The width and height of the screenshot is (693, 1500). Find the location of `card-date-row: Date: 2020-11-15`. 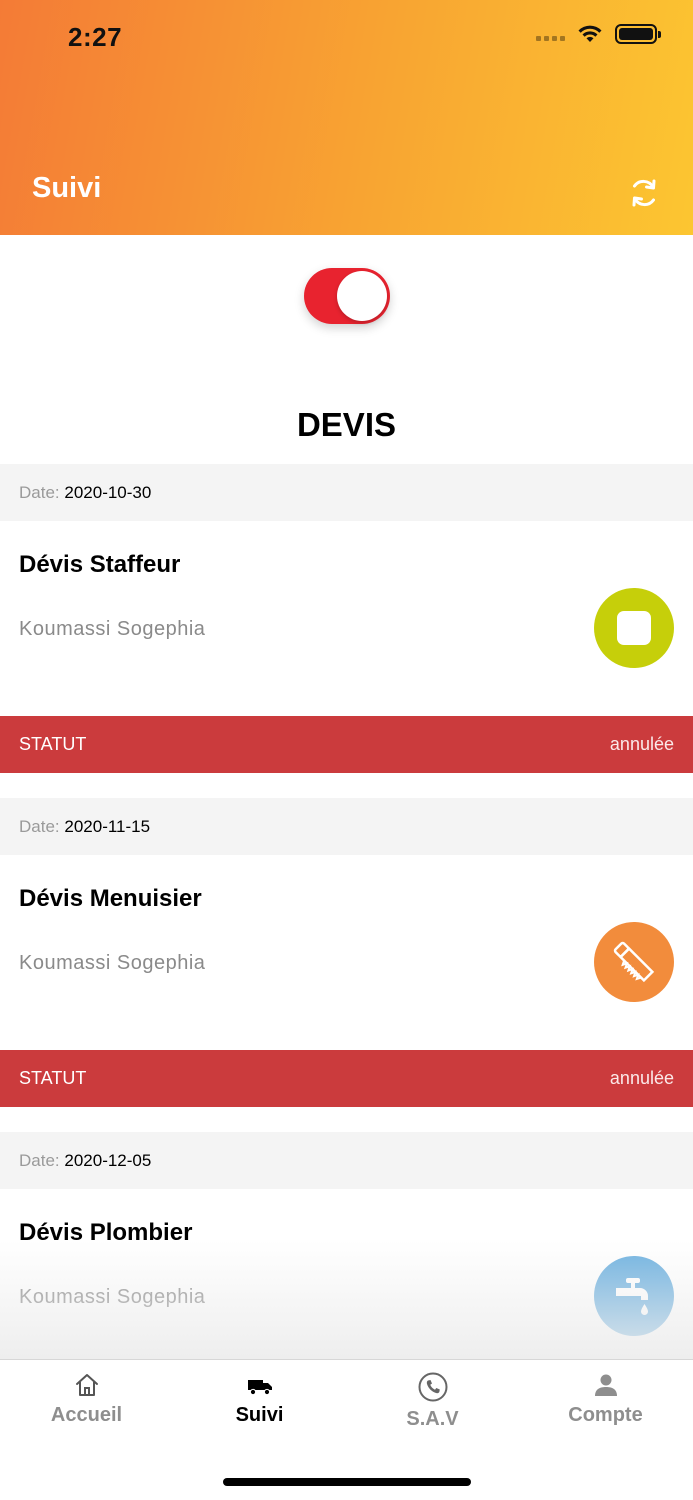

card-date-row: Date: 2020-11-15 is located at coordinates (346, 826).